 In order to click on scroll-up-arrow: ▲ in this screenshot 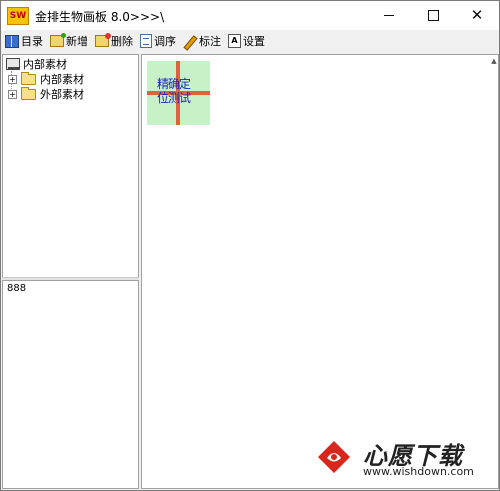, I will do `click(494, 61)`.